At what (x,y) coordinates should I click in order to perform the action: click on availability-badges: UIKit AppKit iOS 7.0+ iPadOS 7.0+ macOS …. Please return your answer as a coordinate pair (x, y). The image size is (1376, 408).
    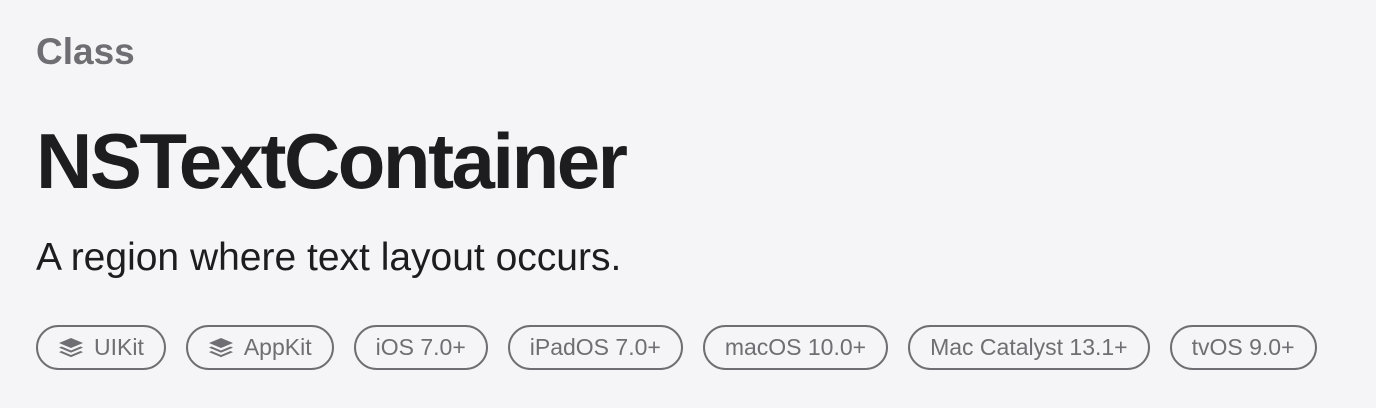
    Looking at the image, I should click on (676, 347).